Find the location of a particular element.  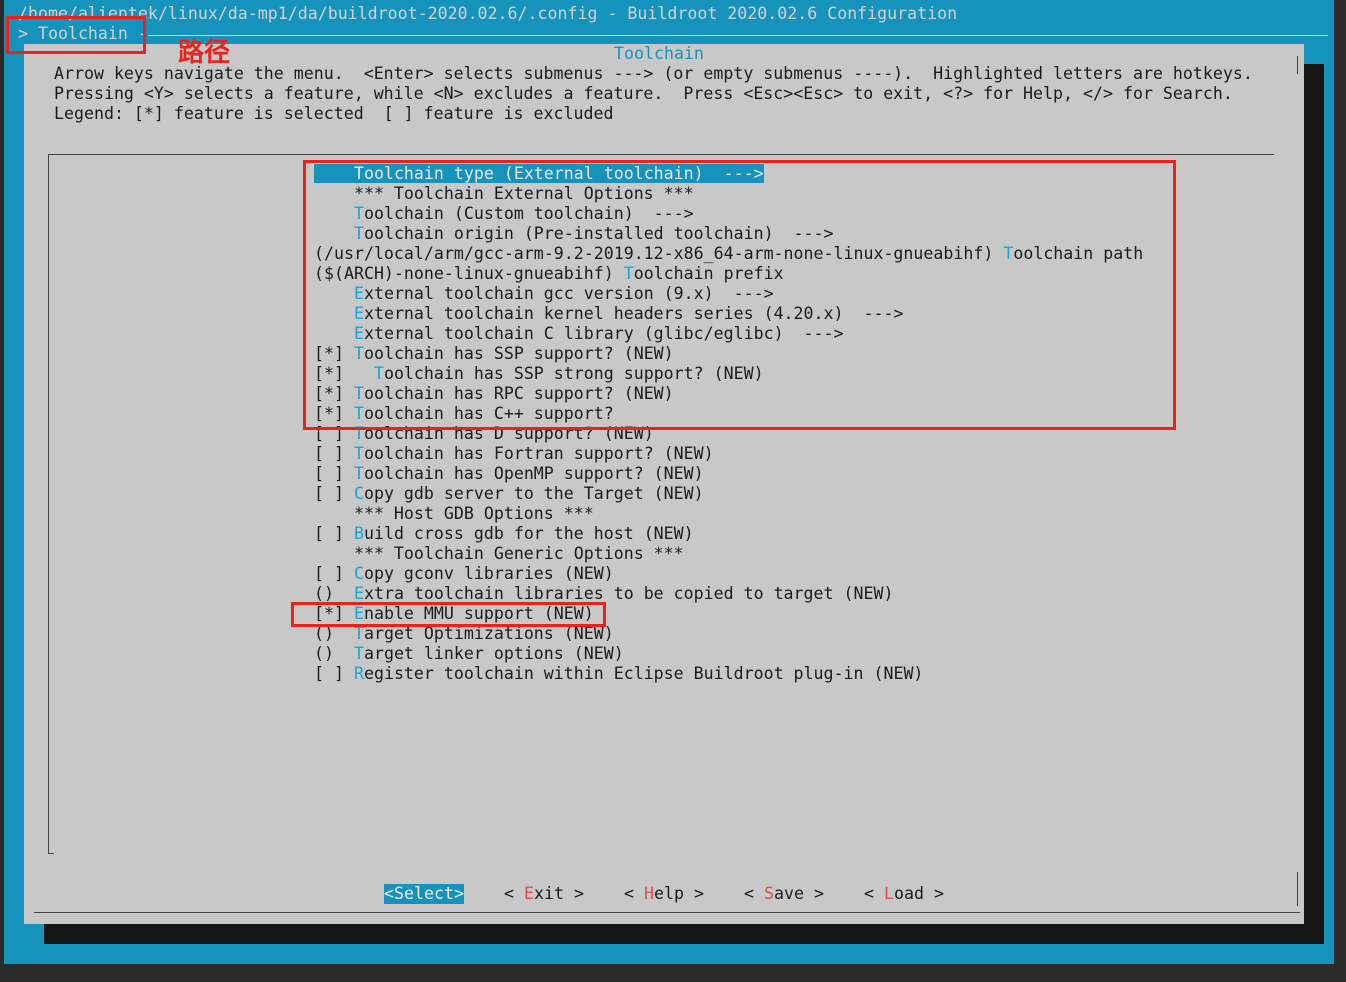

menu-item: () Target linker options (NEW) is located at coordinates (469, 654).